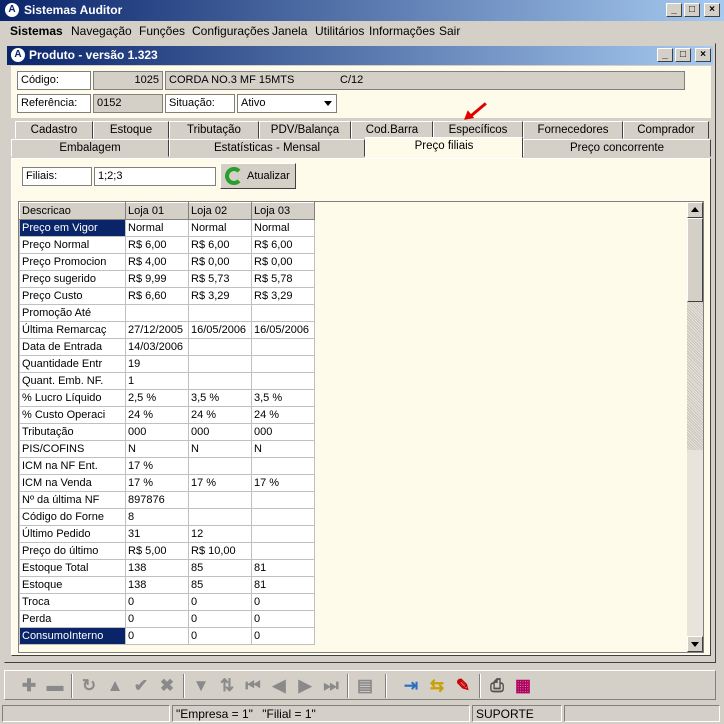 The image size is (724, 724). What do you see at coordinates (220, 398) in the screenshot?
I see `value-cell: 3,5 %` at bounding box center [220, 398].